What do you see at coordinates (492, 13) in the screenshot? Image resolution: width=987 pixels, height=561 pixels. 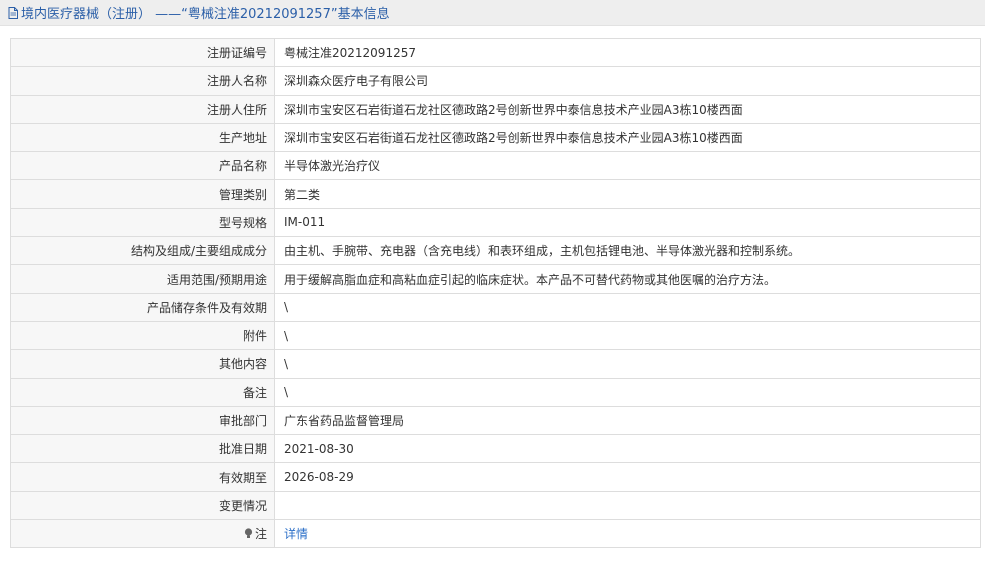 I see `page-title-bar: 境内医疗器械（注册） ——“粤械注准20212091257”基本信息` at bounding box center [492, 13].